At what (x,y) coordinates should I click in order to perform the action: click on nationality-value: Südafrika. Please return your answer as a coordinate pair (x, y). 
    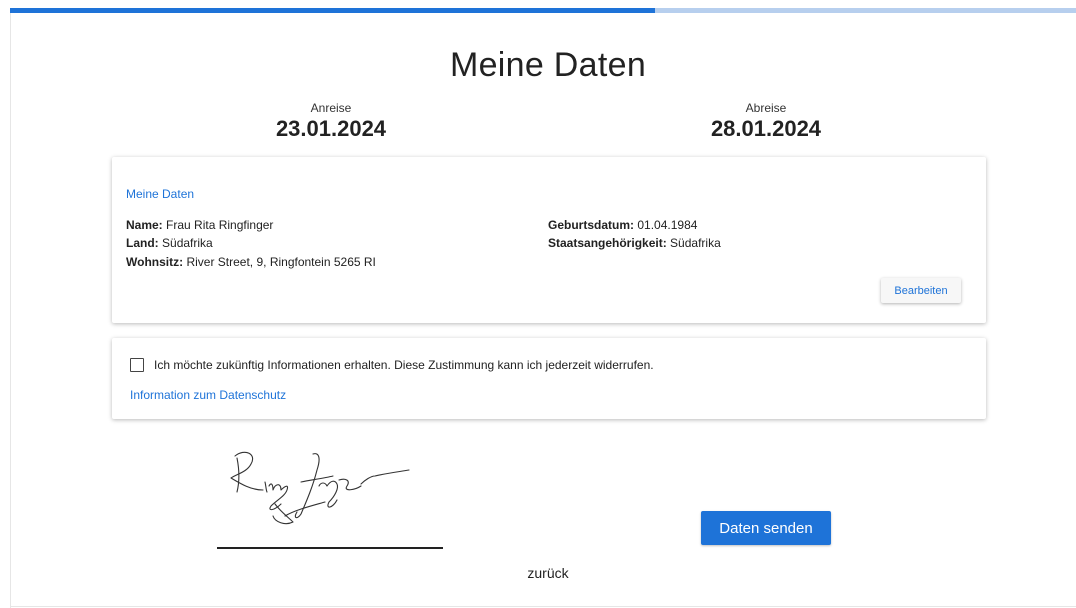
    Looking at the image, I should click on (695, 243).